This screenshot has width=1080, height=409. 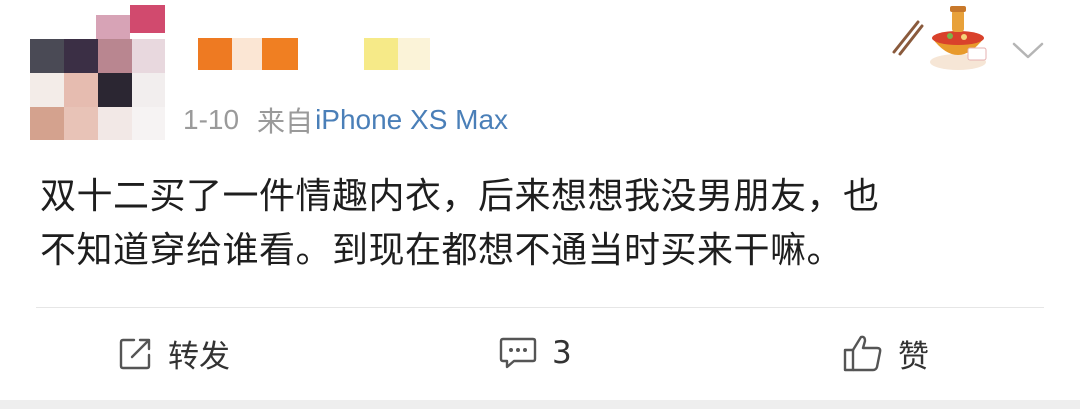 What do you see at coordinates (285, 121) in the screenshot?
I see `source-prefix: 来自` at bounding box center [285, 121].